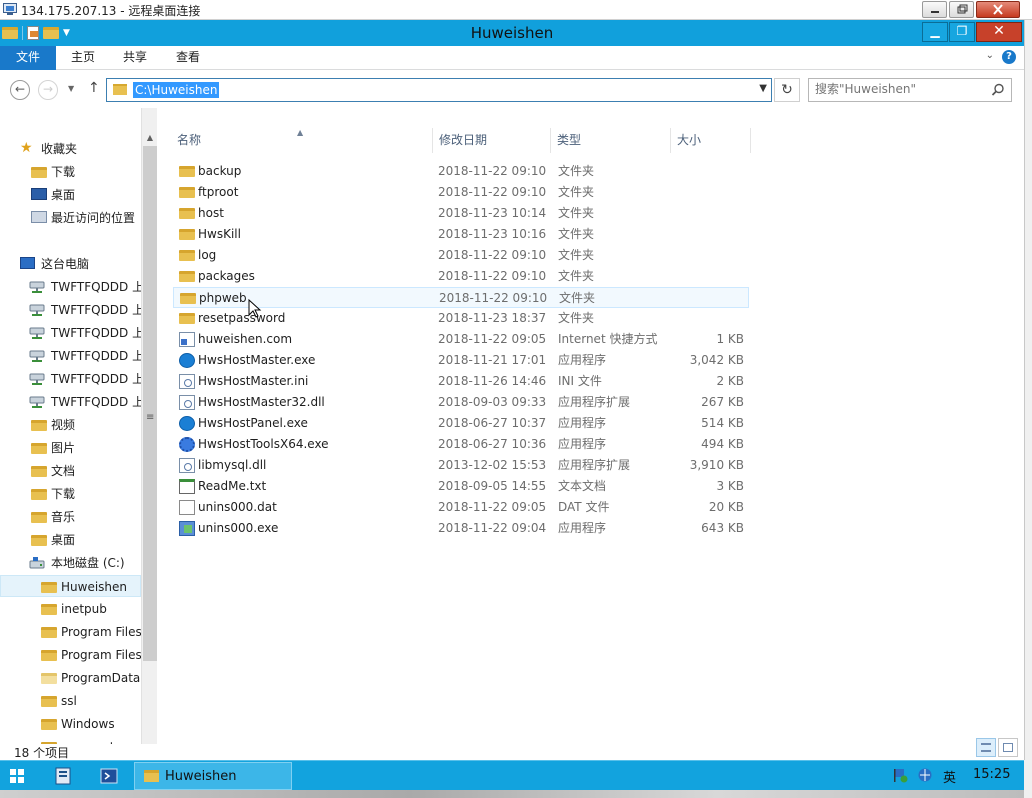 This screenshot has height=798, width=1032. Describe the element at coordinates (1009, 57) in the screenshot. I see `help-icon: ?` at that location.